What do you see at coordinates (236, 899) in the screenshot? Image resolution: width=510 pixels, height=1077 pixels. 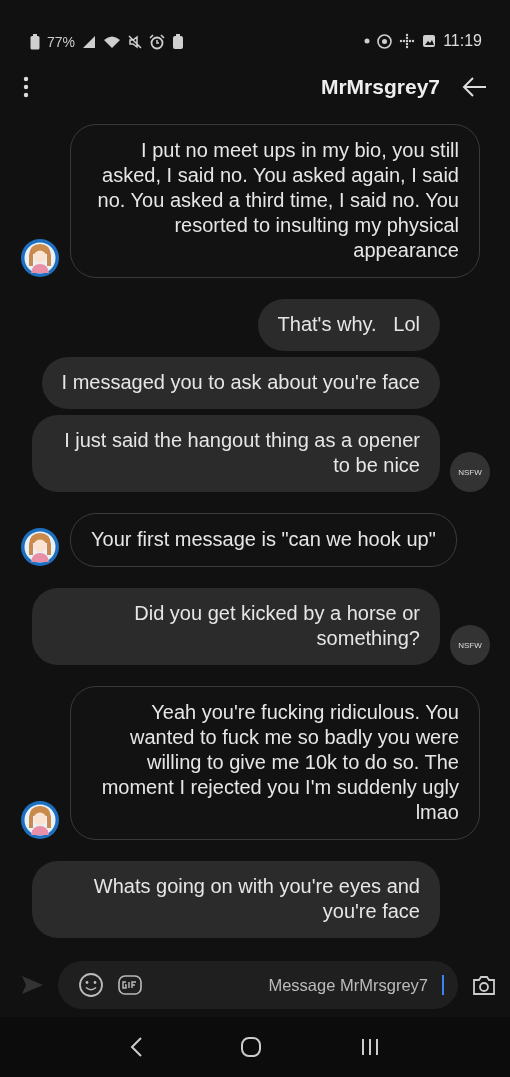 I see `message-bubble: Whats going on with you're eyes and you're face` at bounding box center [236, 899].